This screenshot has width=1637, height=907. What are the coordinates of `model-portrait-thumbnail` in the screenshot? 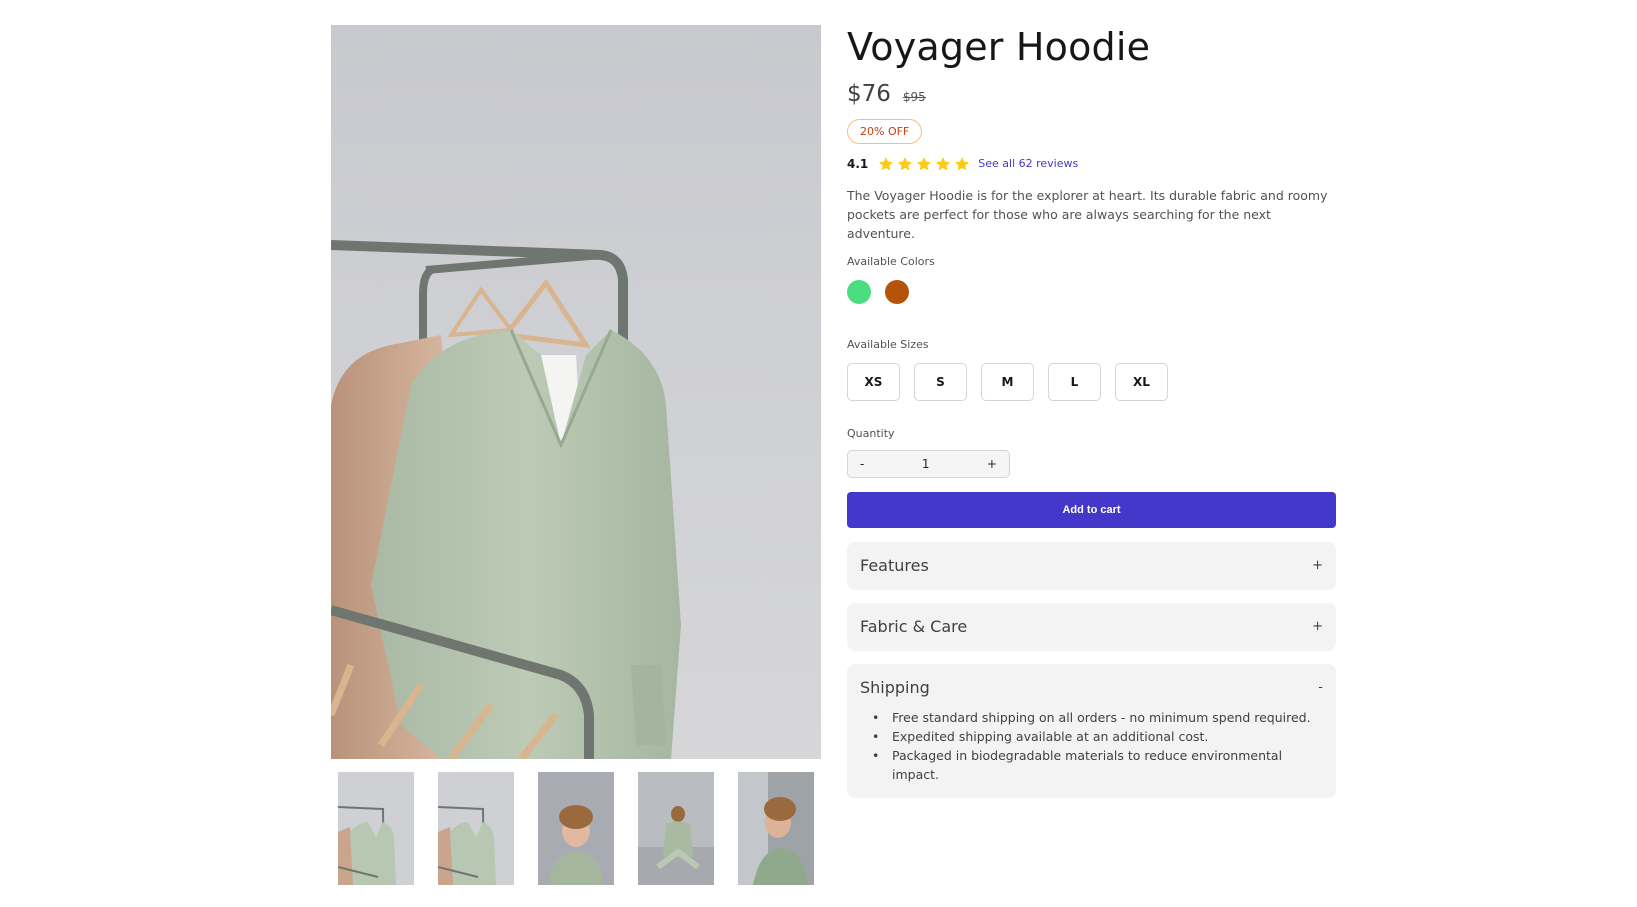 It's located at (576, 828).